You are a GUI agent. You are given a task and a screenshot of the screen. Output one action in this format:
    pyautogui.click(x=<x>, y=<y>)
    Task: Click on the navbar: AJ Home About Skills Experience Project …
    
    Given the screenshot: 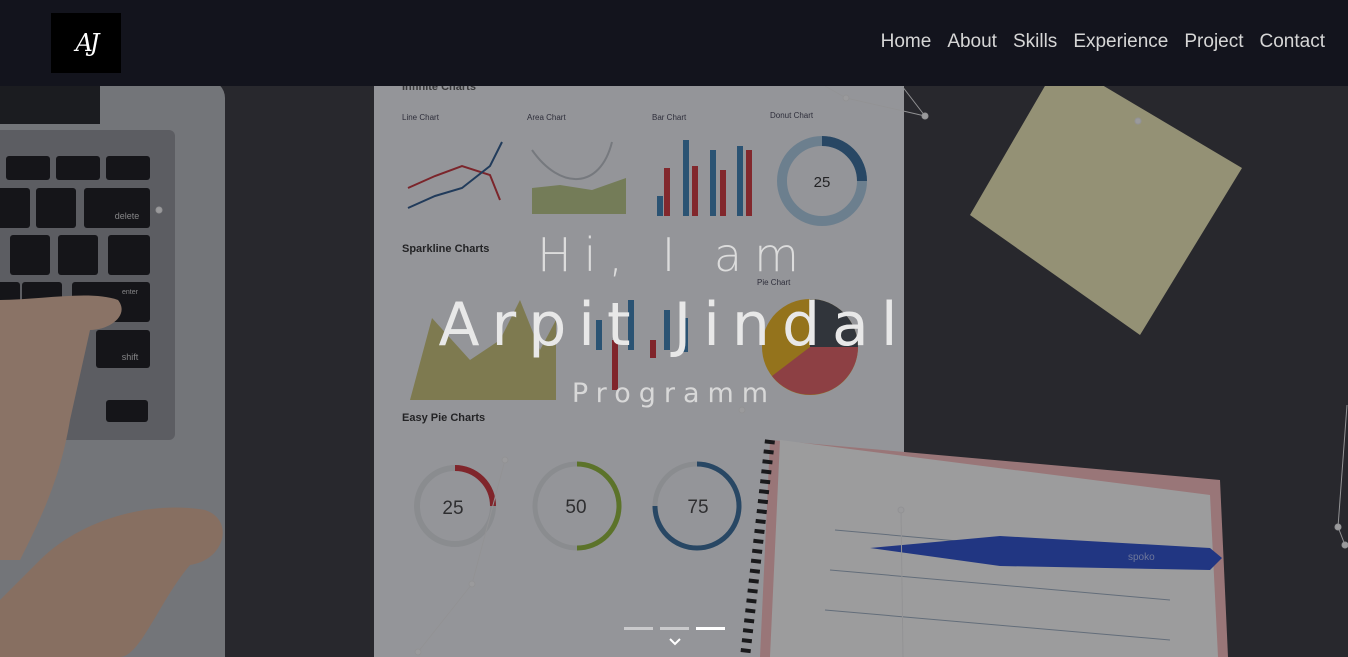 What is the action you would take?
    pyautogui.click(x=674, y=43)
    